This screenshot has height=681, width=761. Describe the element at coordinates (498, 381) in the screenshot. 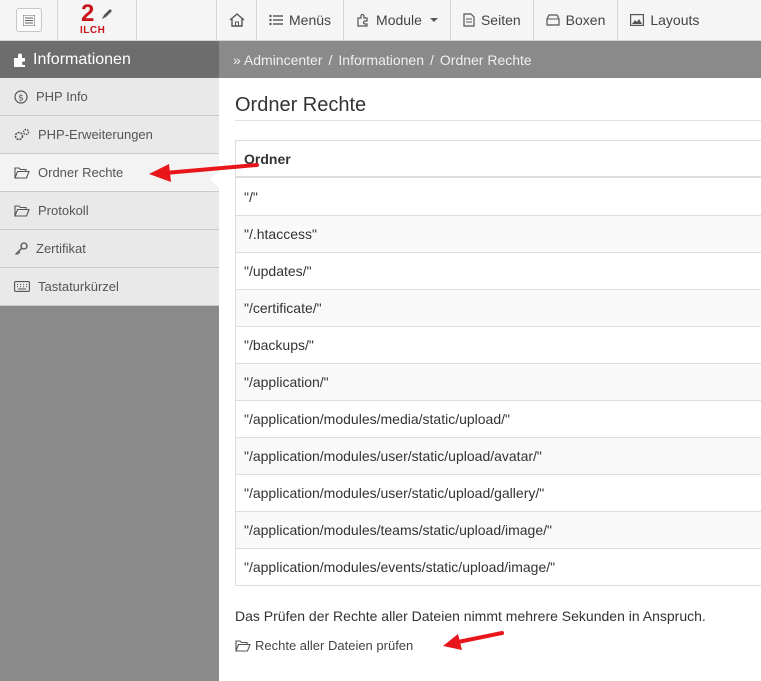

I see `table-row: "/application/"` at that location.